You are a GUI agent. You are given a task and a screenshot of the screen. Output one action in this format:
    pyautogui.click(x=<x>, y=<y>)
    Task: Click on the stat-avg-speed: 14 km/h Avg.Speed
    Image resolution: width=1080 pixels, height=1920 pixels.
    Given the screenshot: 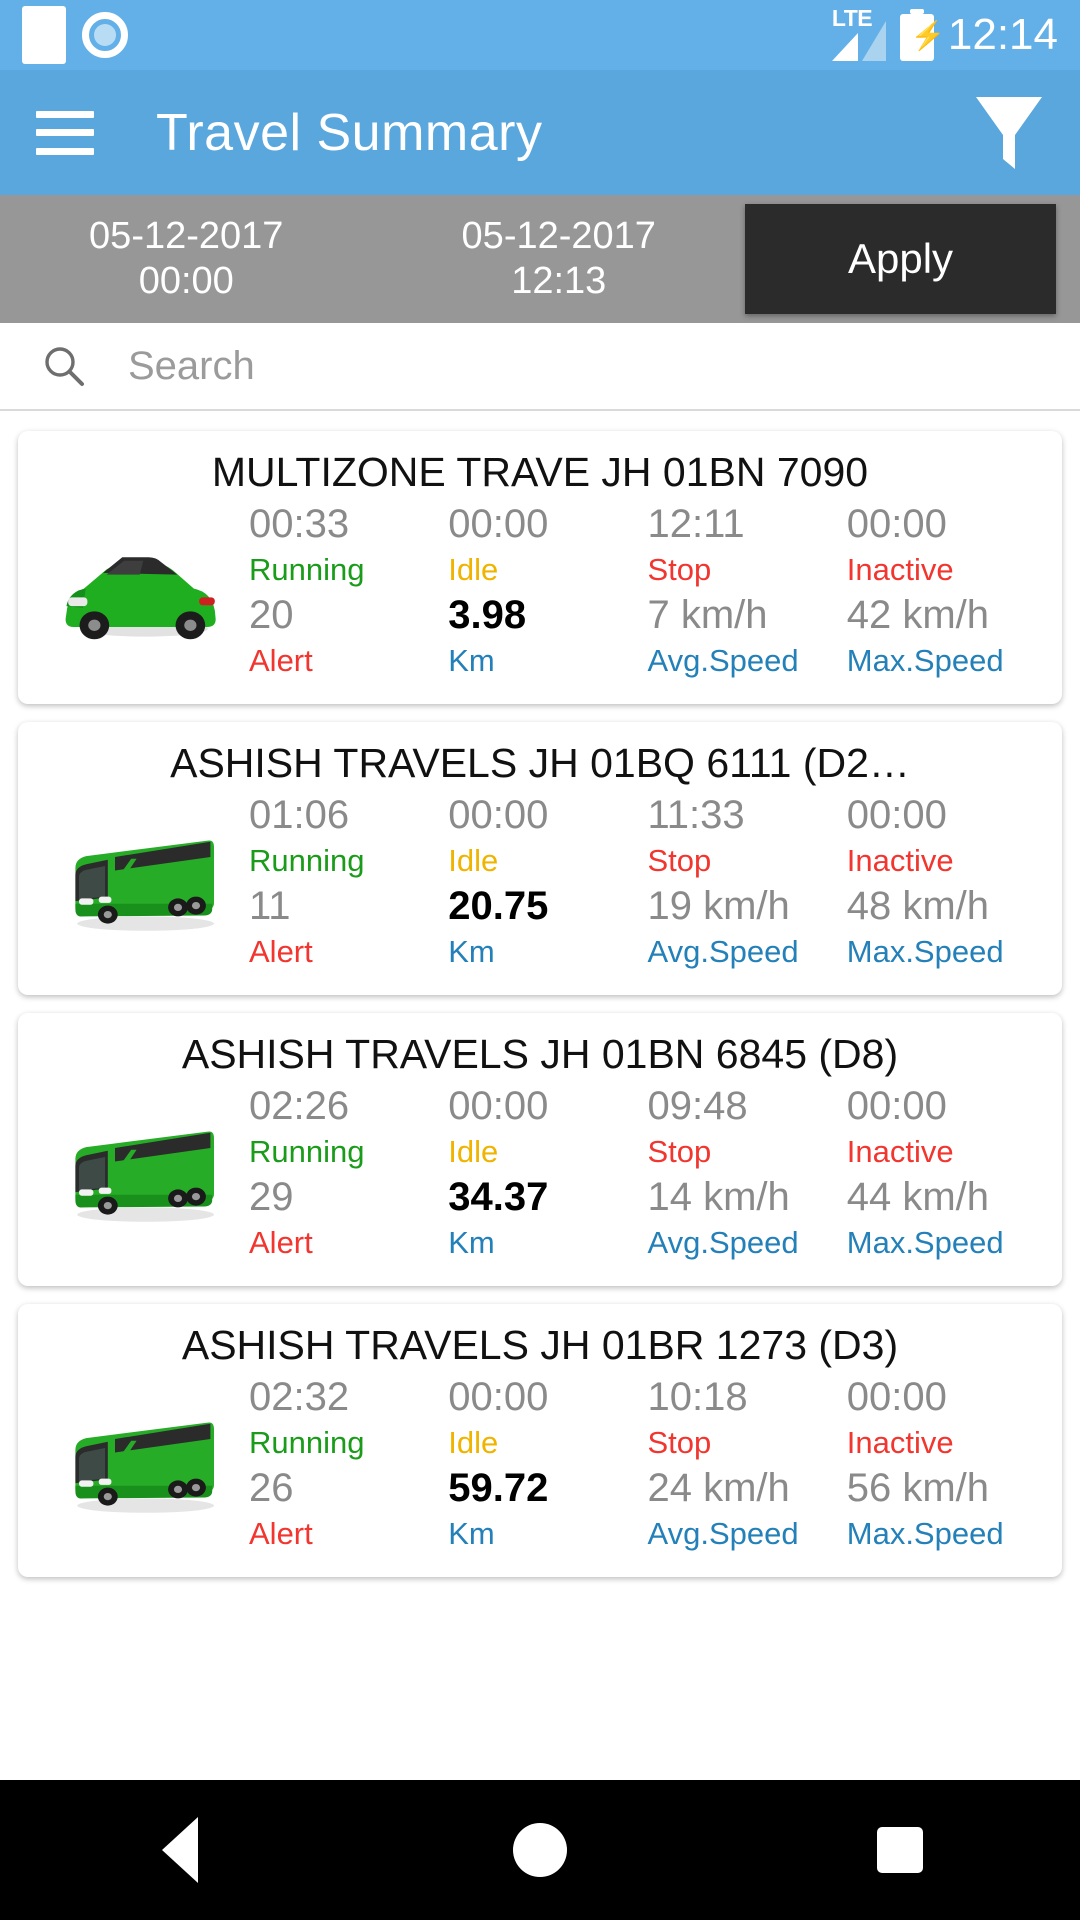 What is the action you would take?
    pyautogui.click(x=747, y=1220)
    